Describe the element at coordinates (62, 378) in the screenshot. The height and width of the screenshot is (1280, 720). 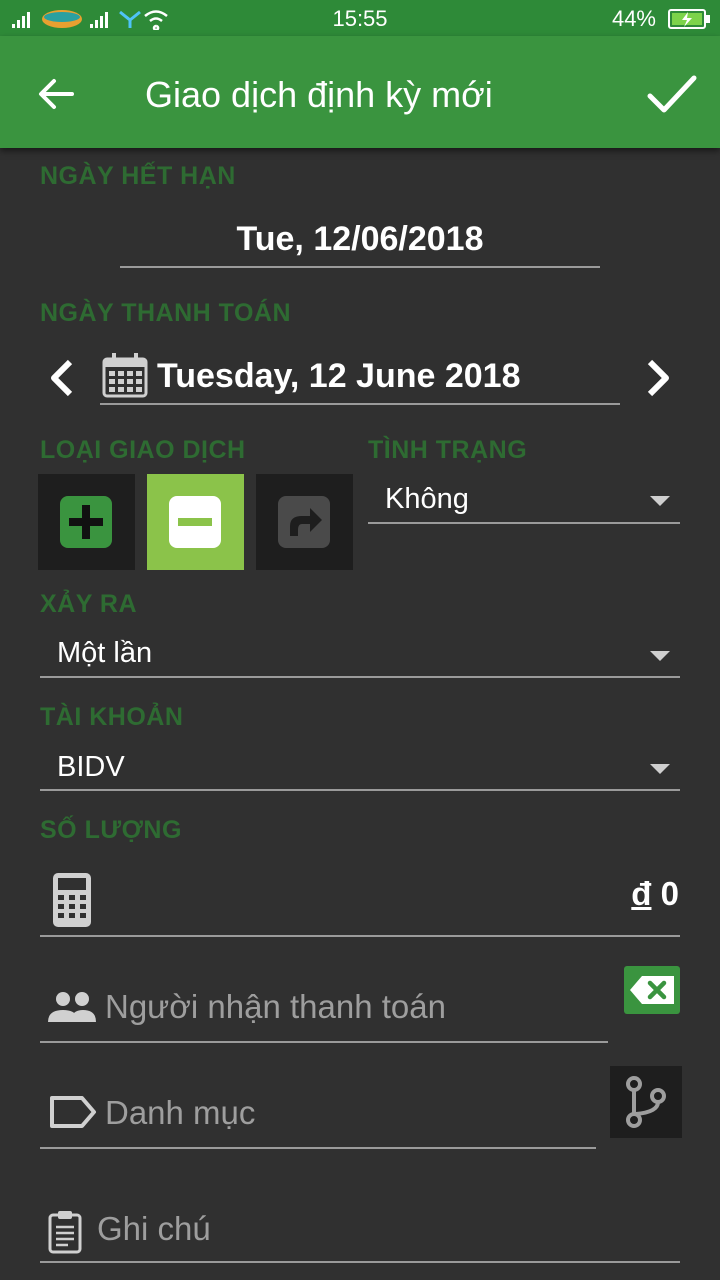
I see `chevron-left-icon` at that location.